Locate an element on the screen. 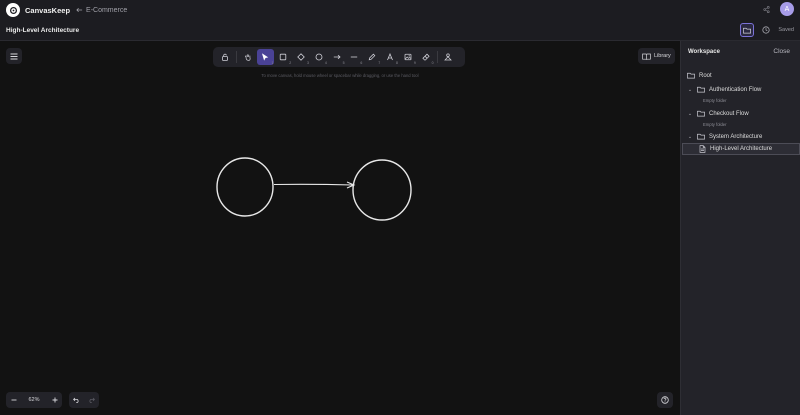 Image resolution: width=800 pixels, height=415 pixels. tree-item-checkout-flow: ⌄ Checkout Flow is located at coordinates (740, 113).